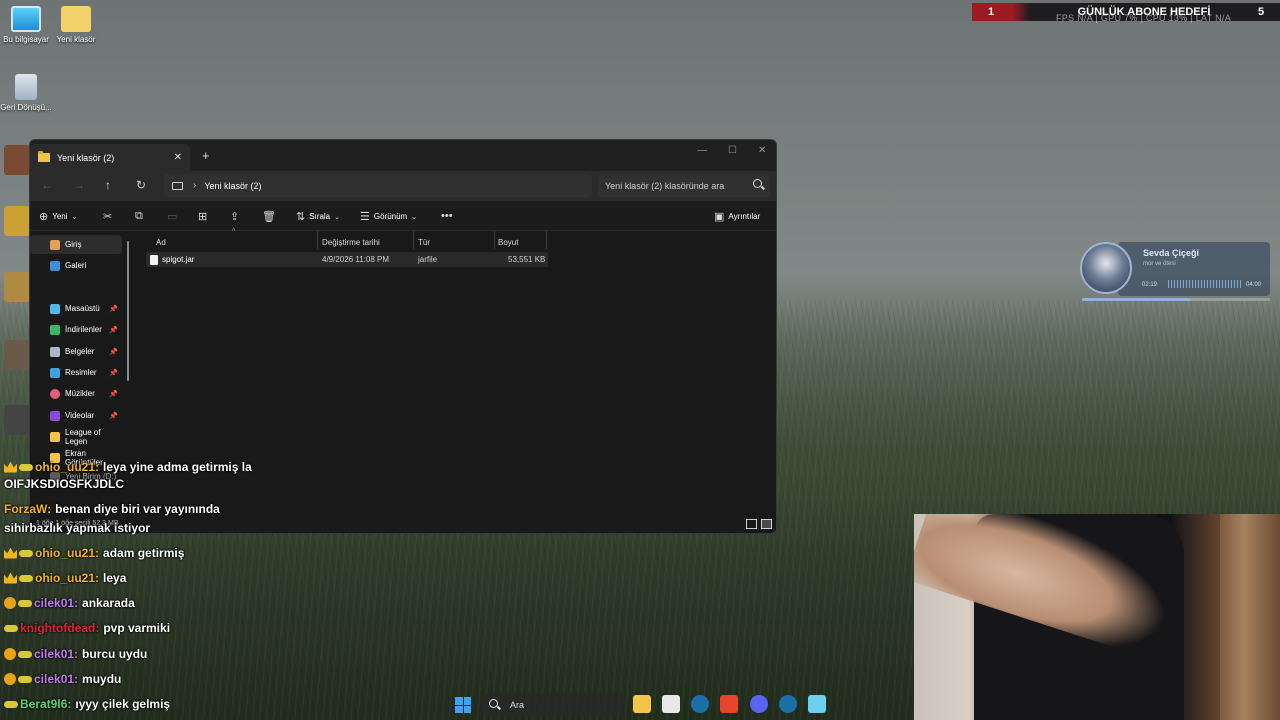 The height and width of the screenshot is (720, 1280). I want to click on crimson-desert-icon, so click(17, 355).